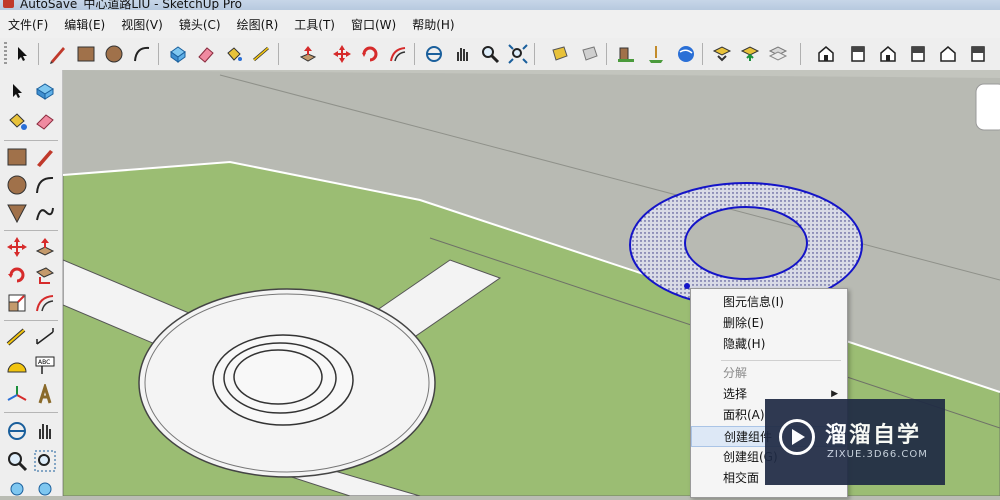 The height and width of the screenshot is (500, 1000). What do you see at coordinates (781, 360) in the screenshot?
I see `menu-separator` at bounding box center [781, 360].